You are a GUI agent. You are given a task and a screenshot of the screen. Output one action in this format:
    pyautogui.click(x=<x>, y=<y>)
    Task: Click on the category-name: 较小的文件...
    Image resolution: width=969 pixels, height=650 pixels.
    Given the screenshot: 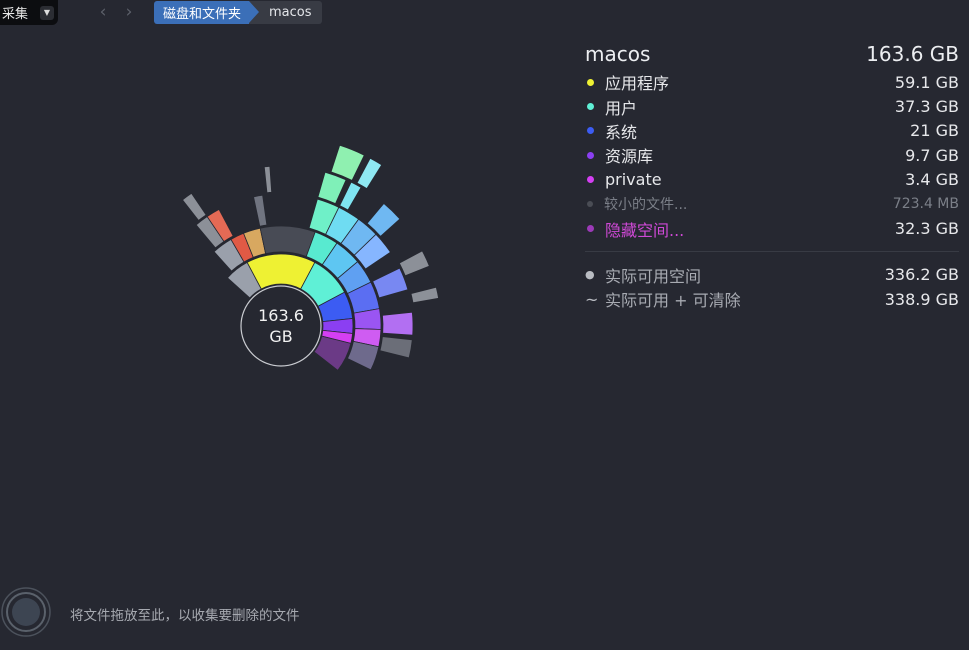 What is the action you would take?
    pyautogui.click(x=646, y=205)
    